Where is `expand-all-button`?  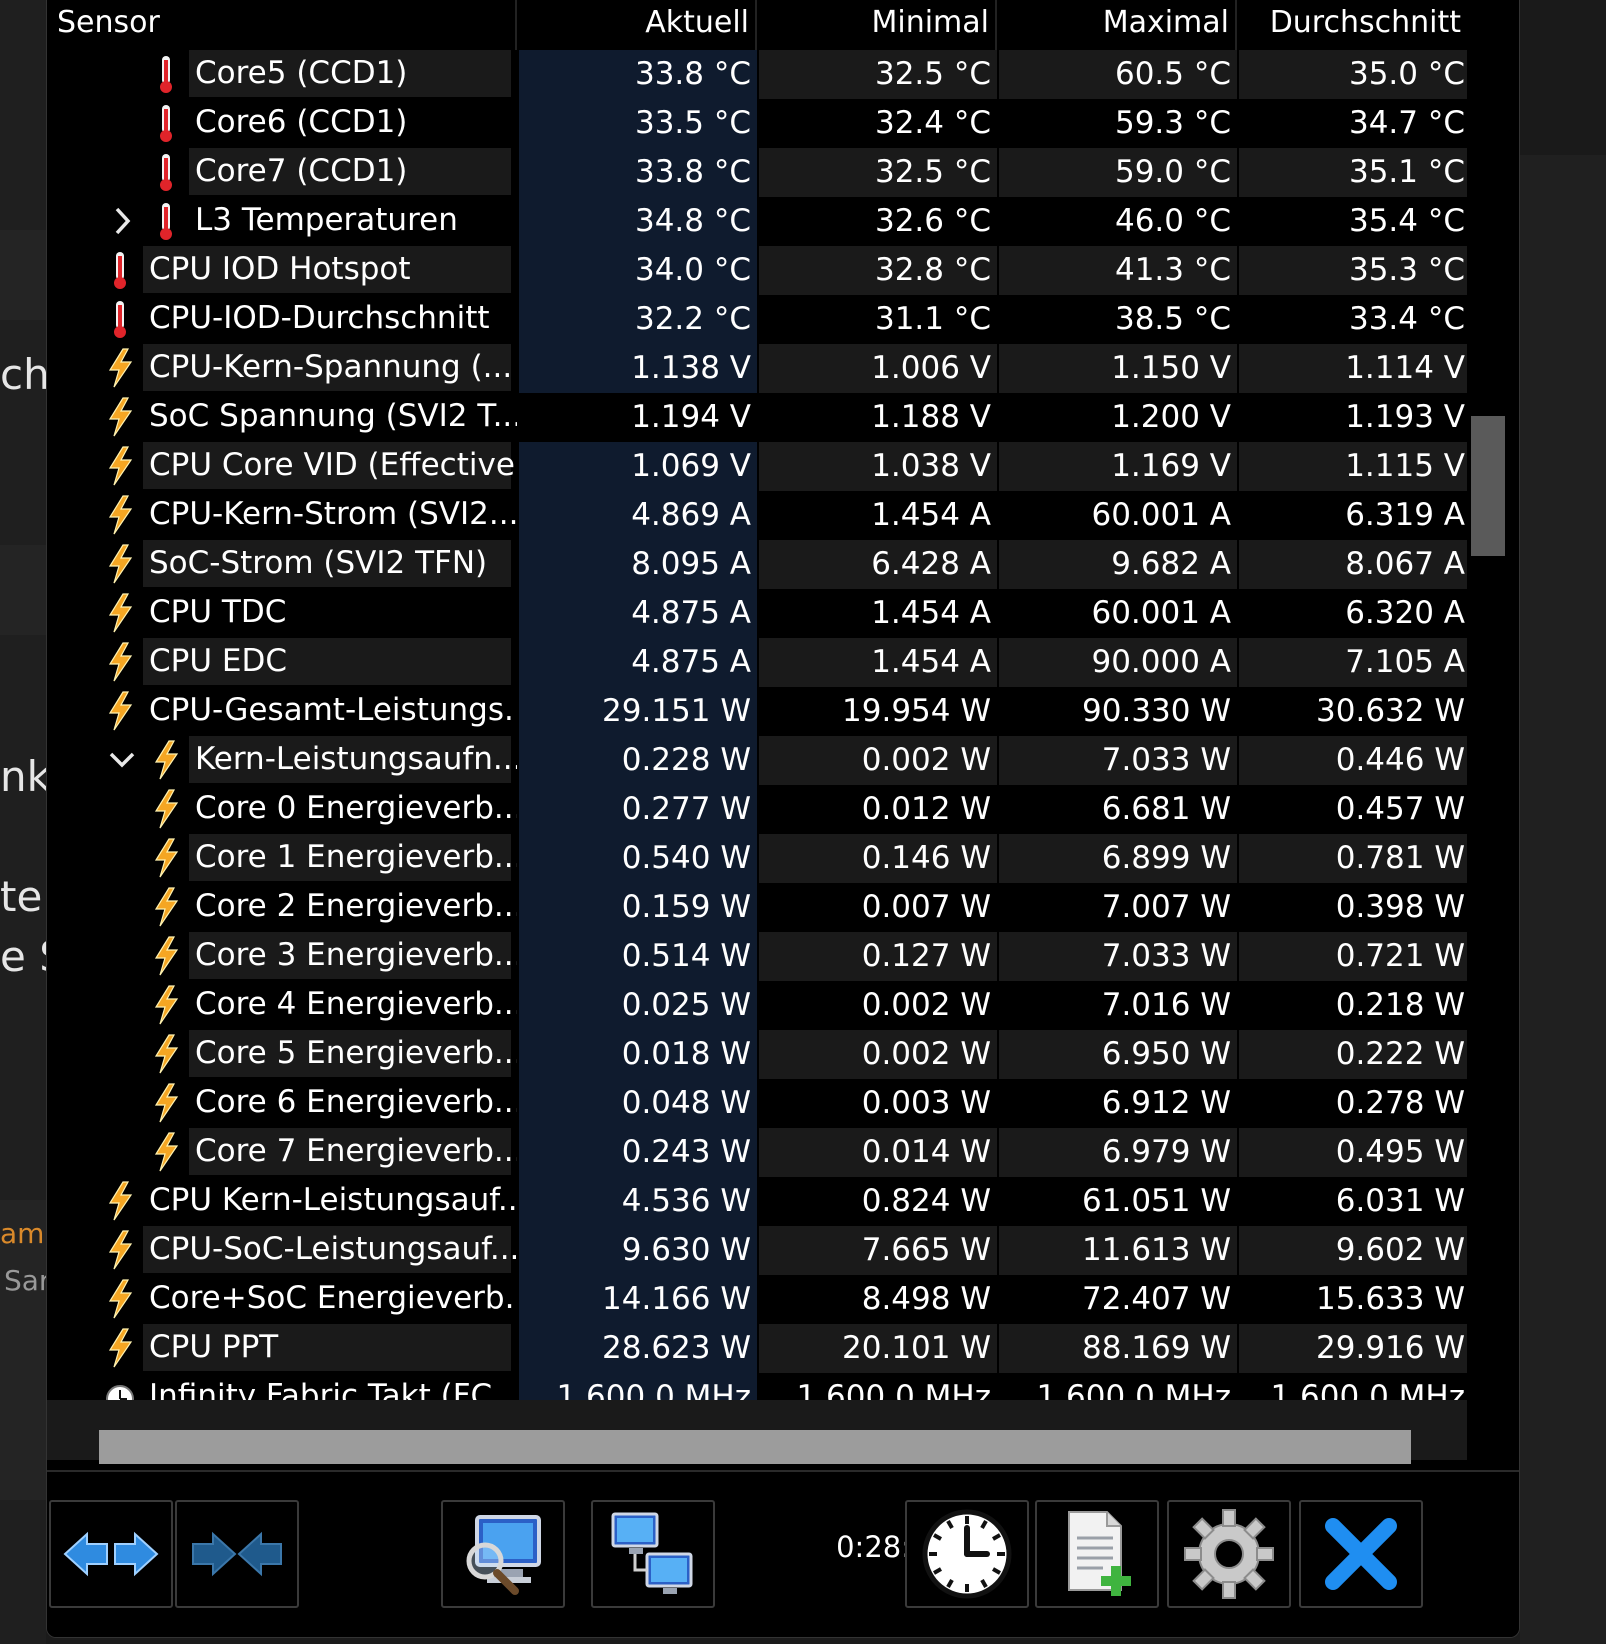
expand-all-button is located at coordinates (111, 1554).